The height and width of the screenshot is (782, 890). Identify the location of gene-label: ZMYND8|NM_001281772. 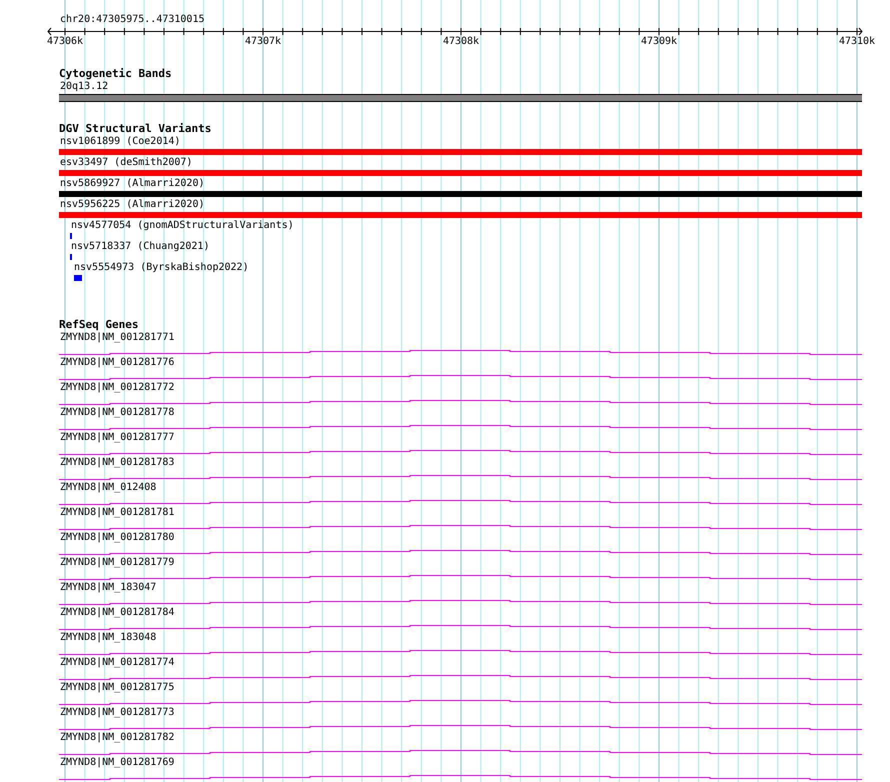
(116, 387).